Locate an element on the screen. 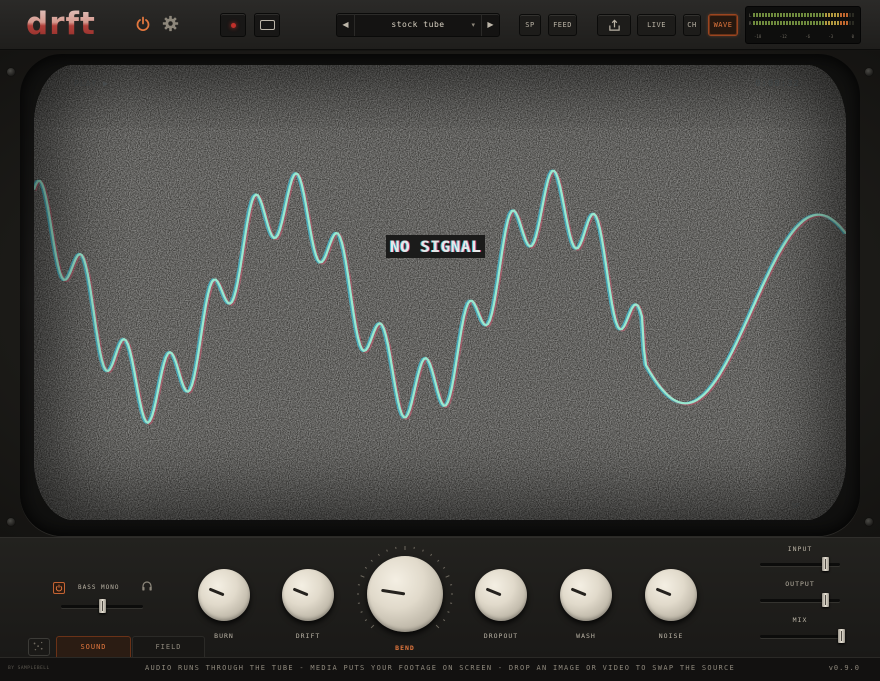 This screenshot has width=880, height=681. sp-button: SP is located at coordinates (530, 25).